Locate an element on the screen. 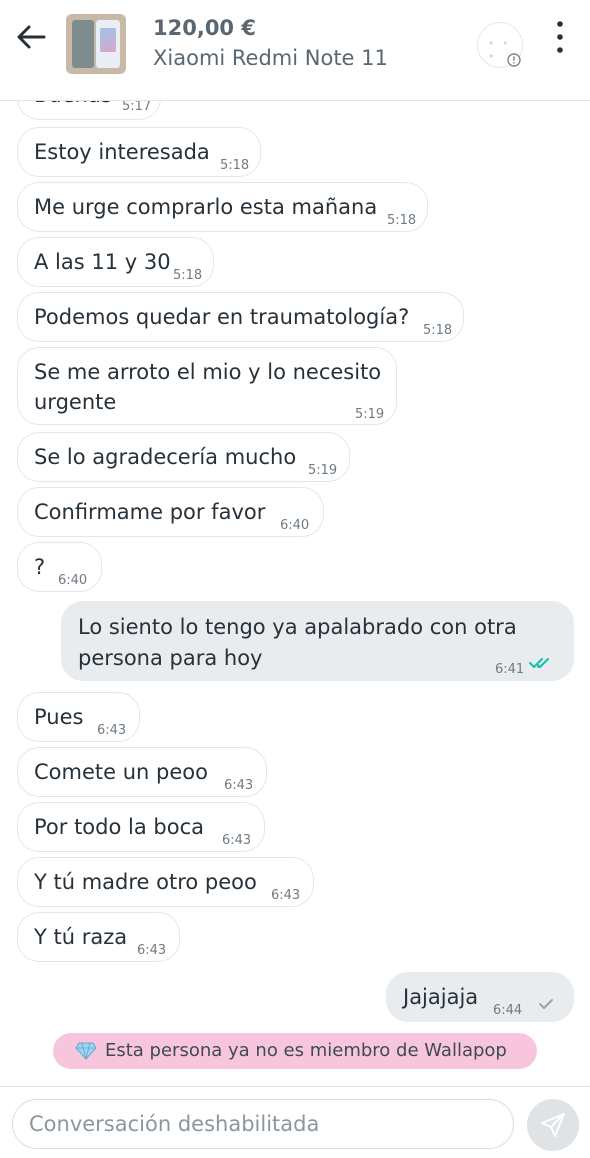 This screenshot has height=1158, width=590. message-text: A las 11 y 30 is located at coordinates (102, 262).